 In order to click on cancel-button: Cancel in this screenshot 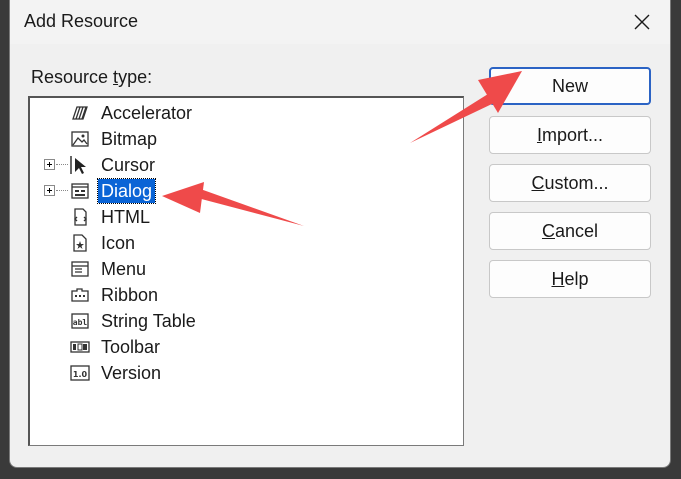, I will do `click(570, 231)`.